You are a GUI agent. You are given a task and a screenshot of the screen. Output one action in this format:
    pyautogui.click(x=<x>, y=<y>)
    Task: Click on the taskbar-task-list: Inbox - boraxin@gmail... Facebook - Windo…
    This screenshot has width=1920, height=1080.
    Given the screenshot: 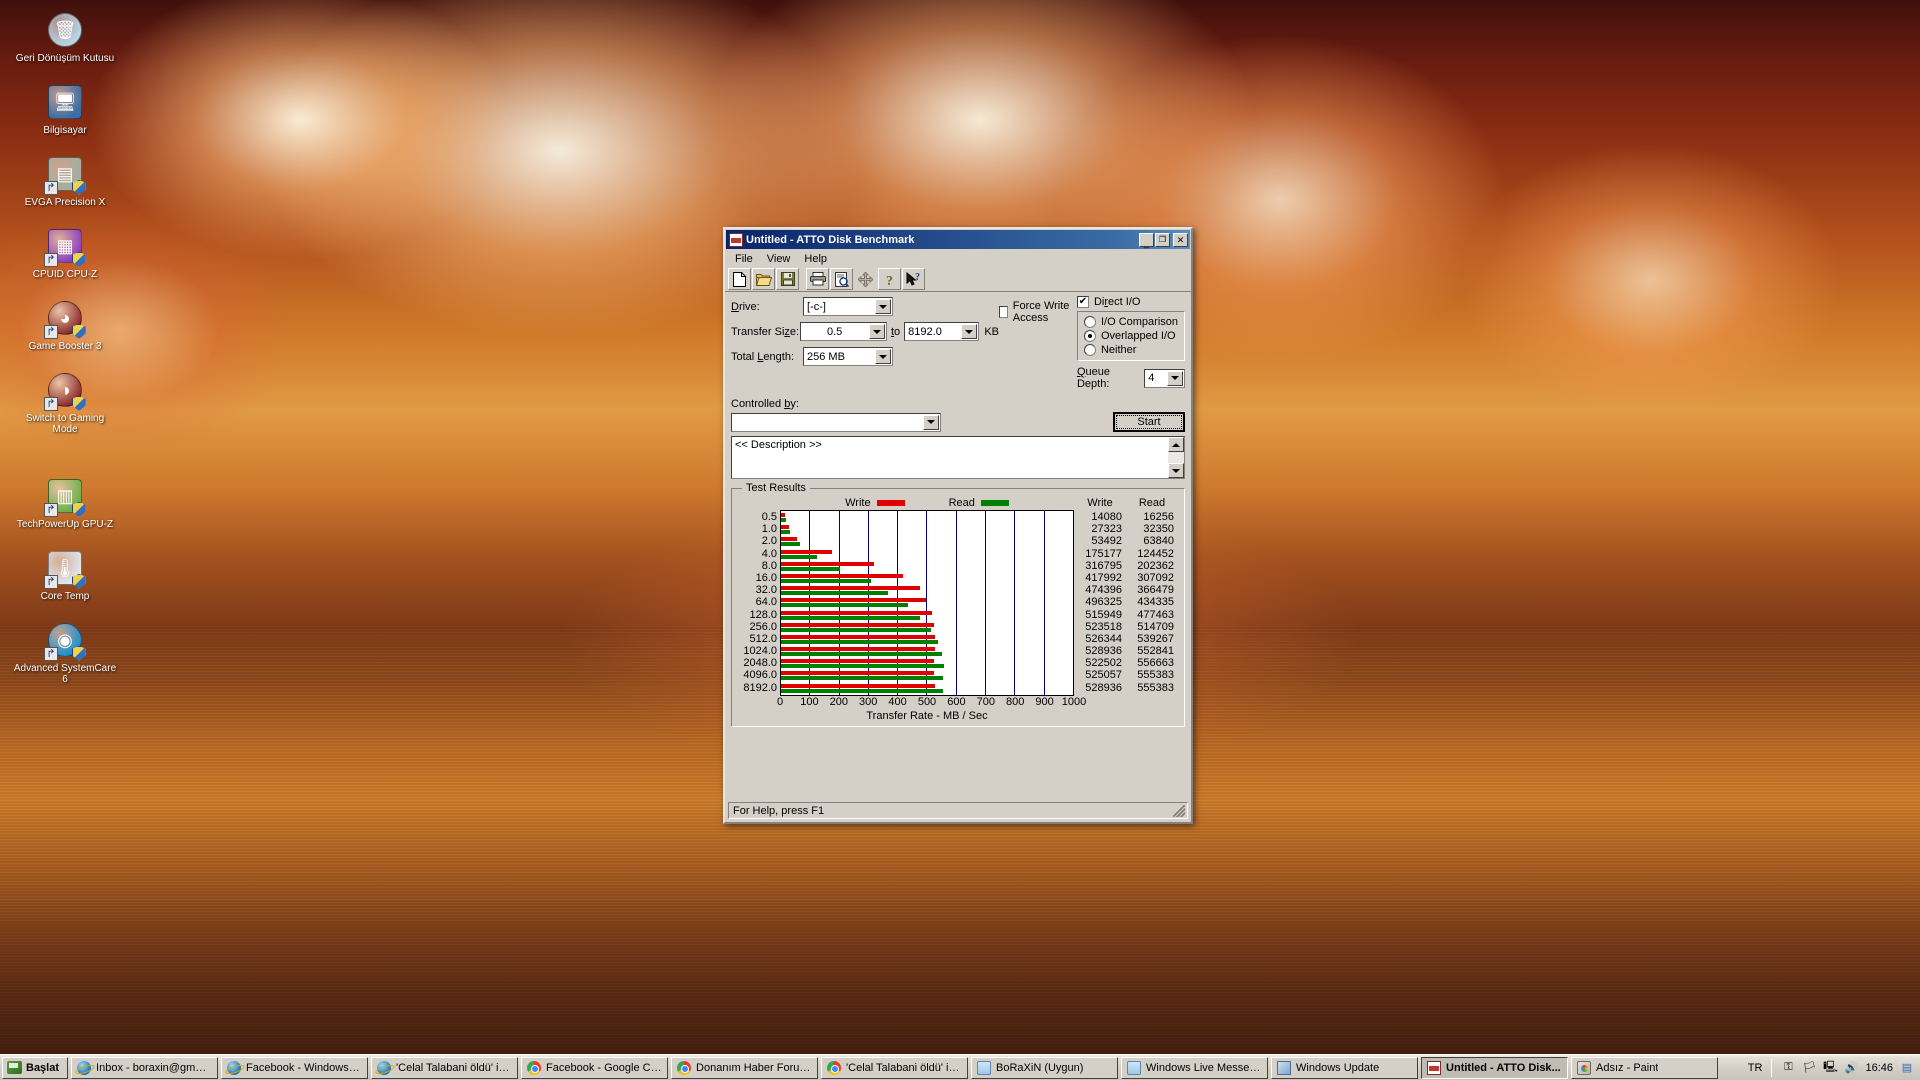 What is the action you would take?
    pyautogui.click(x=896, y=1067)
    